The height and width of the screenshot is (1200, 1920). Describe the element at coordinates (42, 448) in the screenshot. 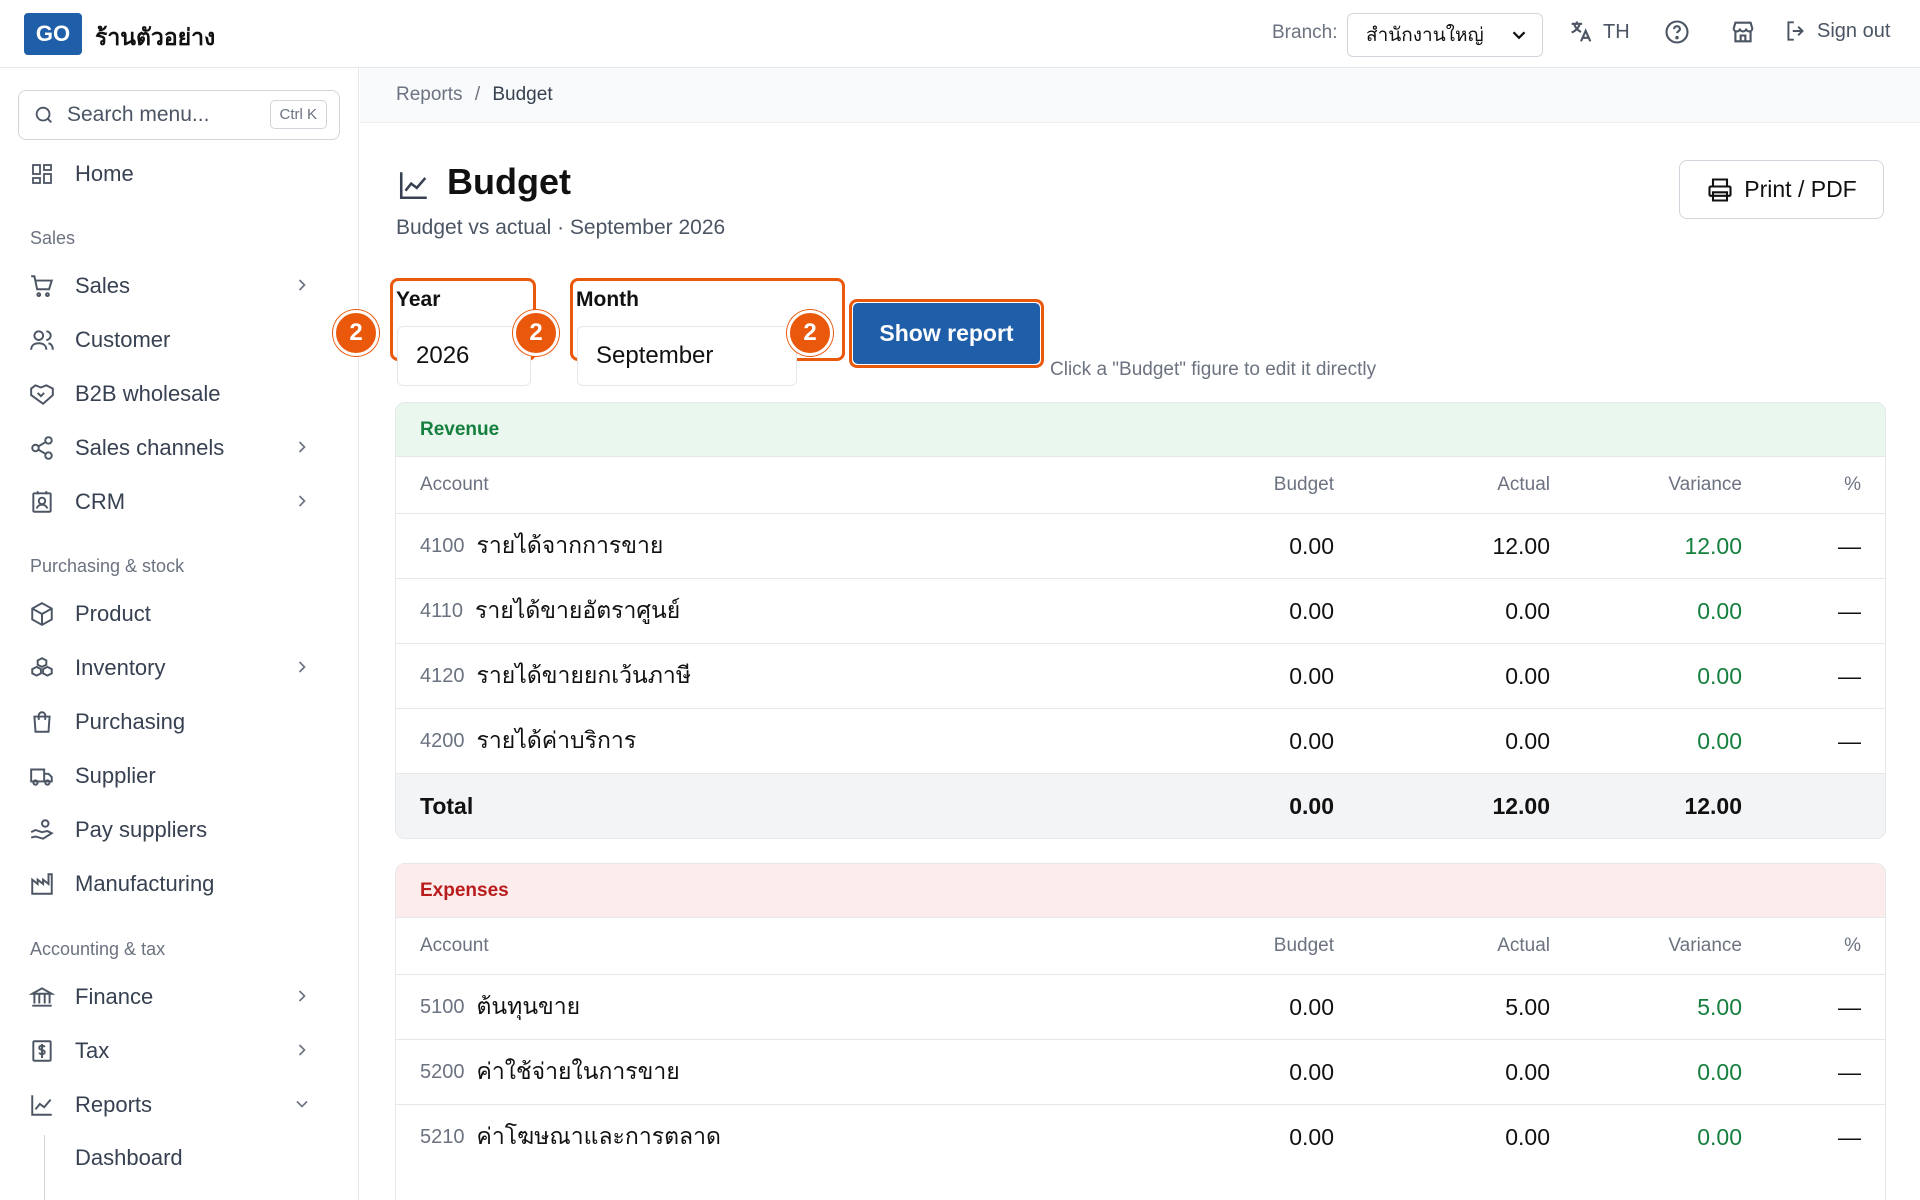

I see `share-icon` at that location.